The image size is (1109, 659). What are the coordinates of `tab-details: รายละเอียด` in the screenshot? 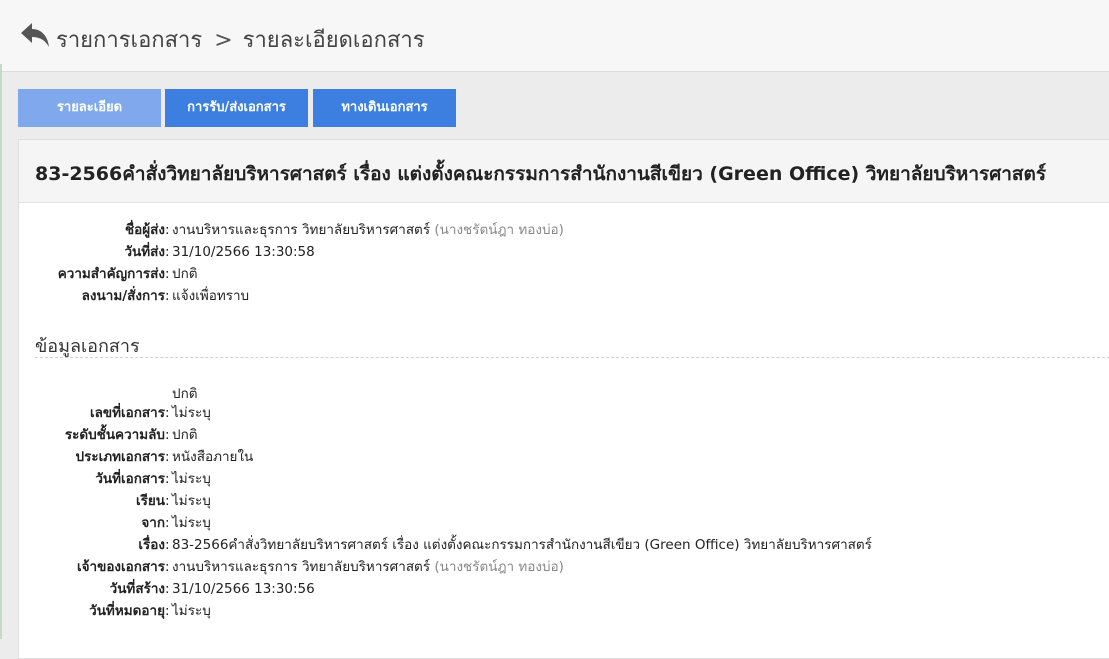 It's located at (89, 108).